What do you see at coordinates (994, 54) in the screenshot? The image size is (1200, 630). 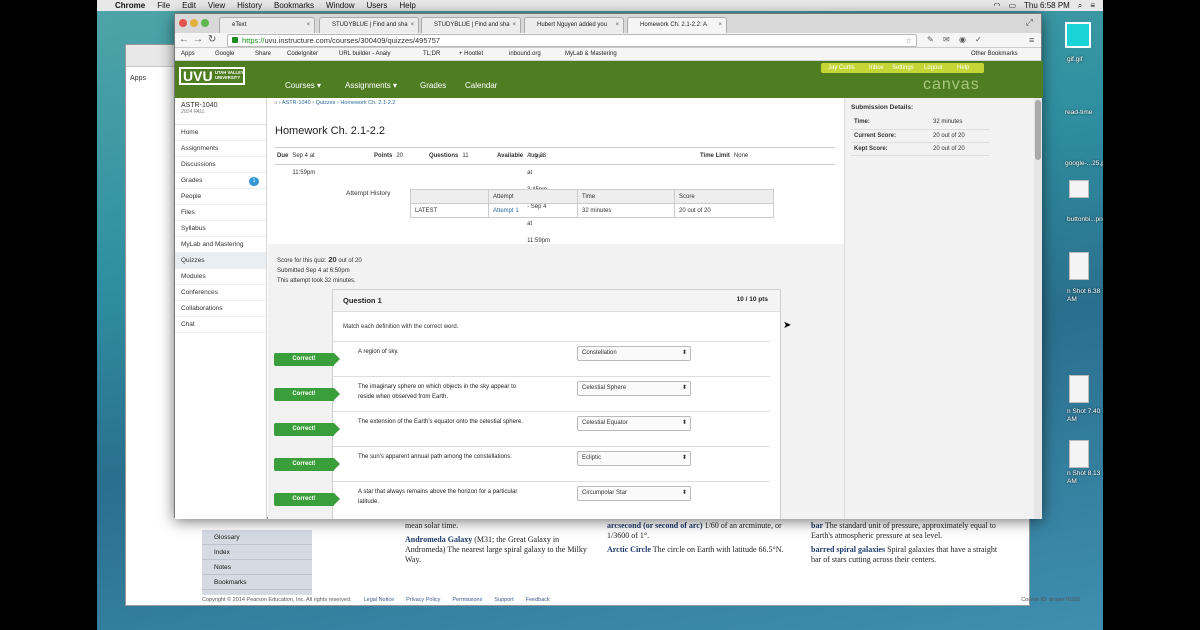 I see `other-bookmarks: Other Bookmarks` at bounding box center [994, 54].